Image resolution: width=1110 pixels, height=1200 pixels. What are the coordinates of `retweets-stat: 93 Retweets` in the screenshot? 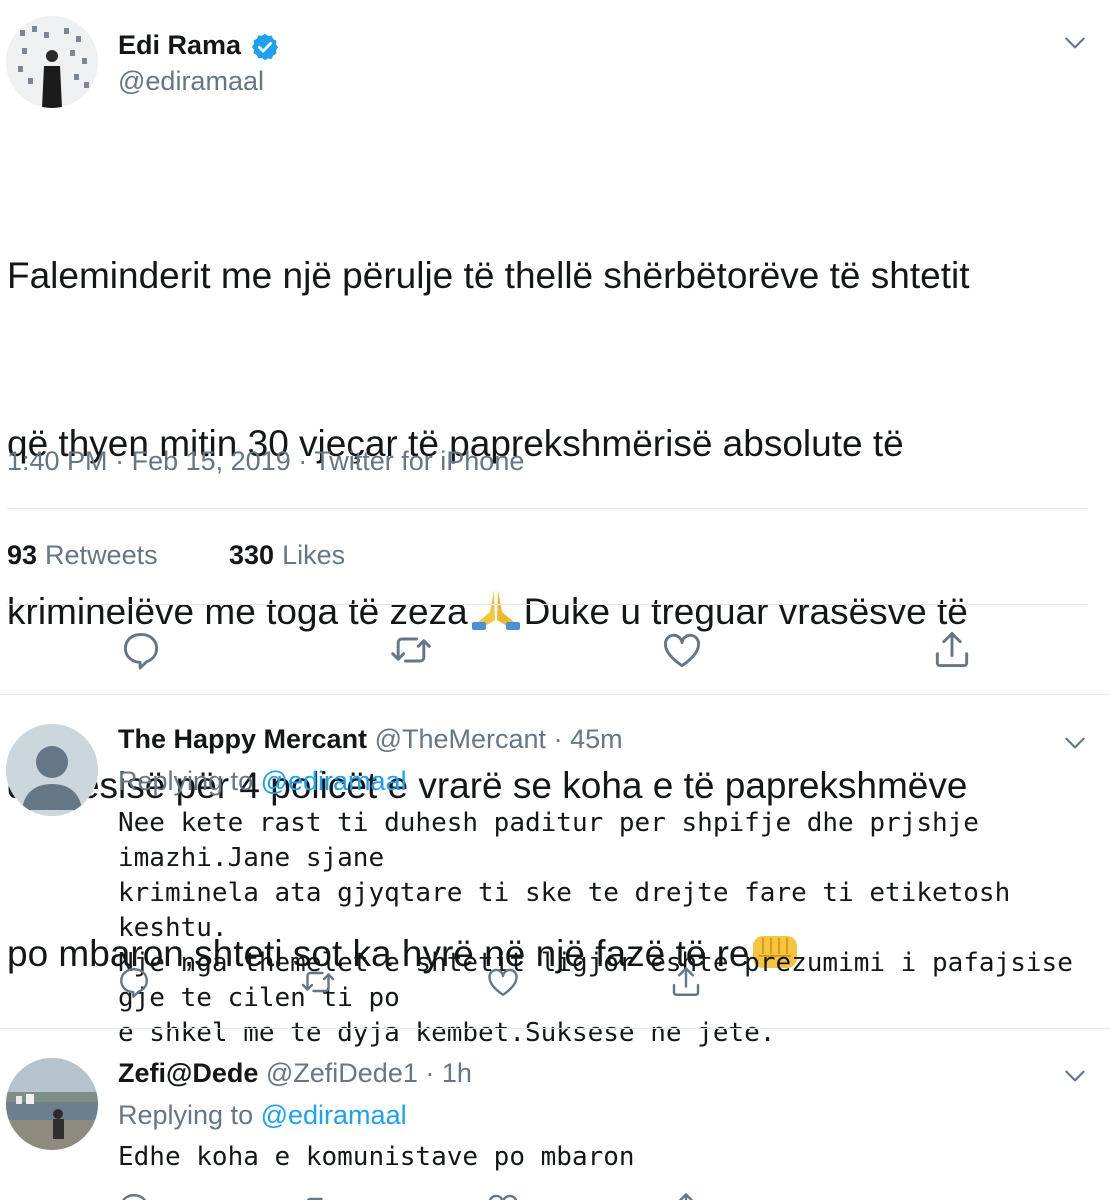 It's located at (82, 555).